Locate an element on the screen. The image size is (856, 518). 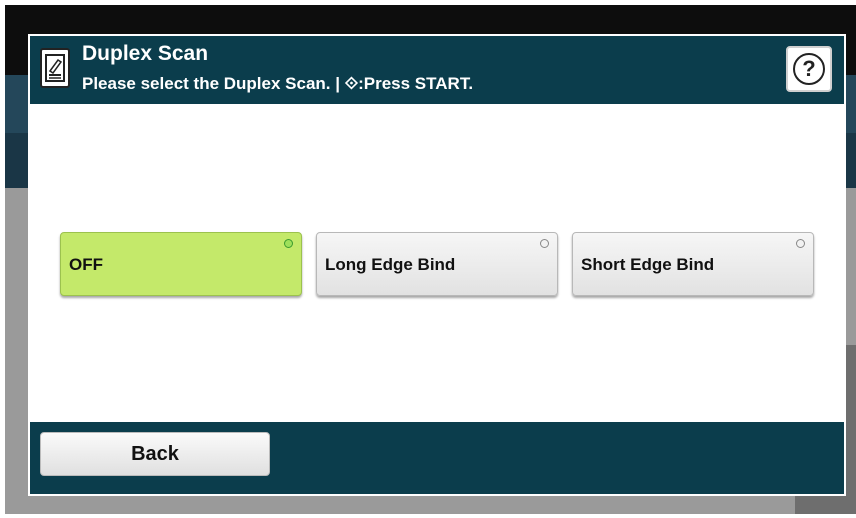
option-label: Long Edge Bind is located at coordinates (390, 264).